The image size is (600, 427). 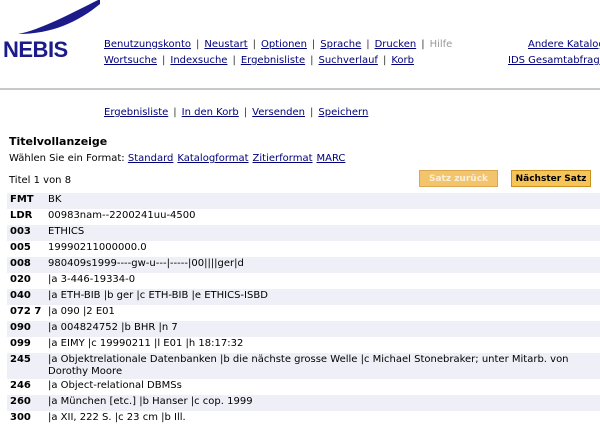 I want to click on marc-tag: 005, so click(x=26, y=249).